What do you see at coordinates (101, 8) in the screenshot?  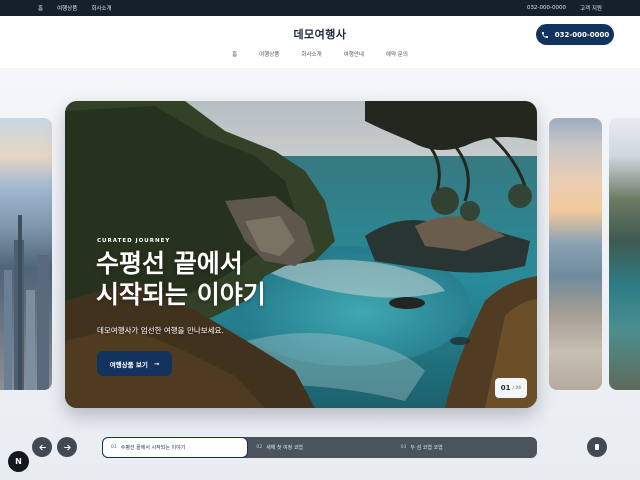 I see `utility-link-about: 회사소개` at bounding box center [101, 8].